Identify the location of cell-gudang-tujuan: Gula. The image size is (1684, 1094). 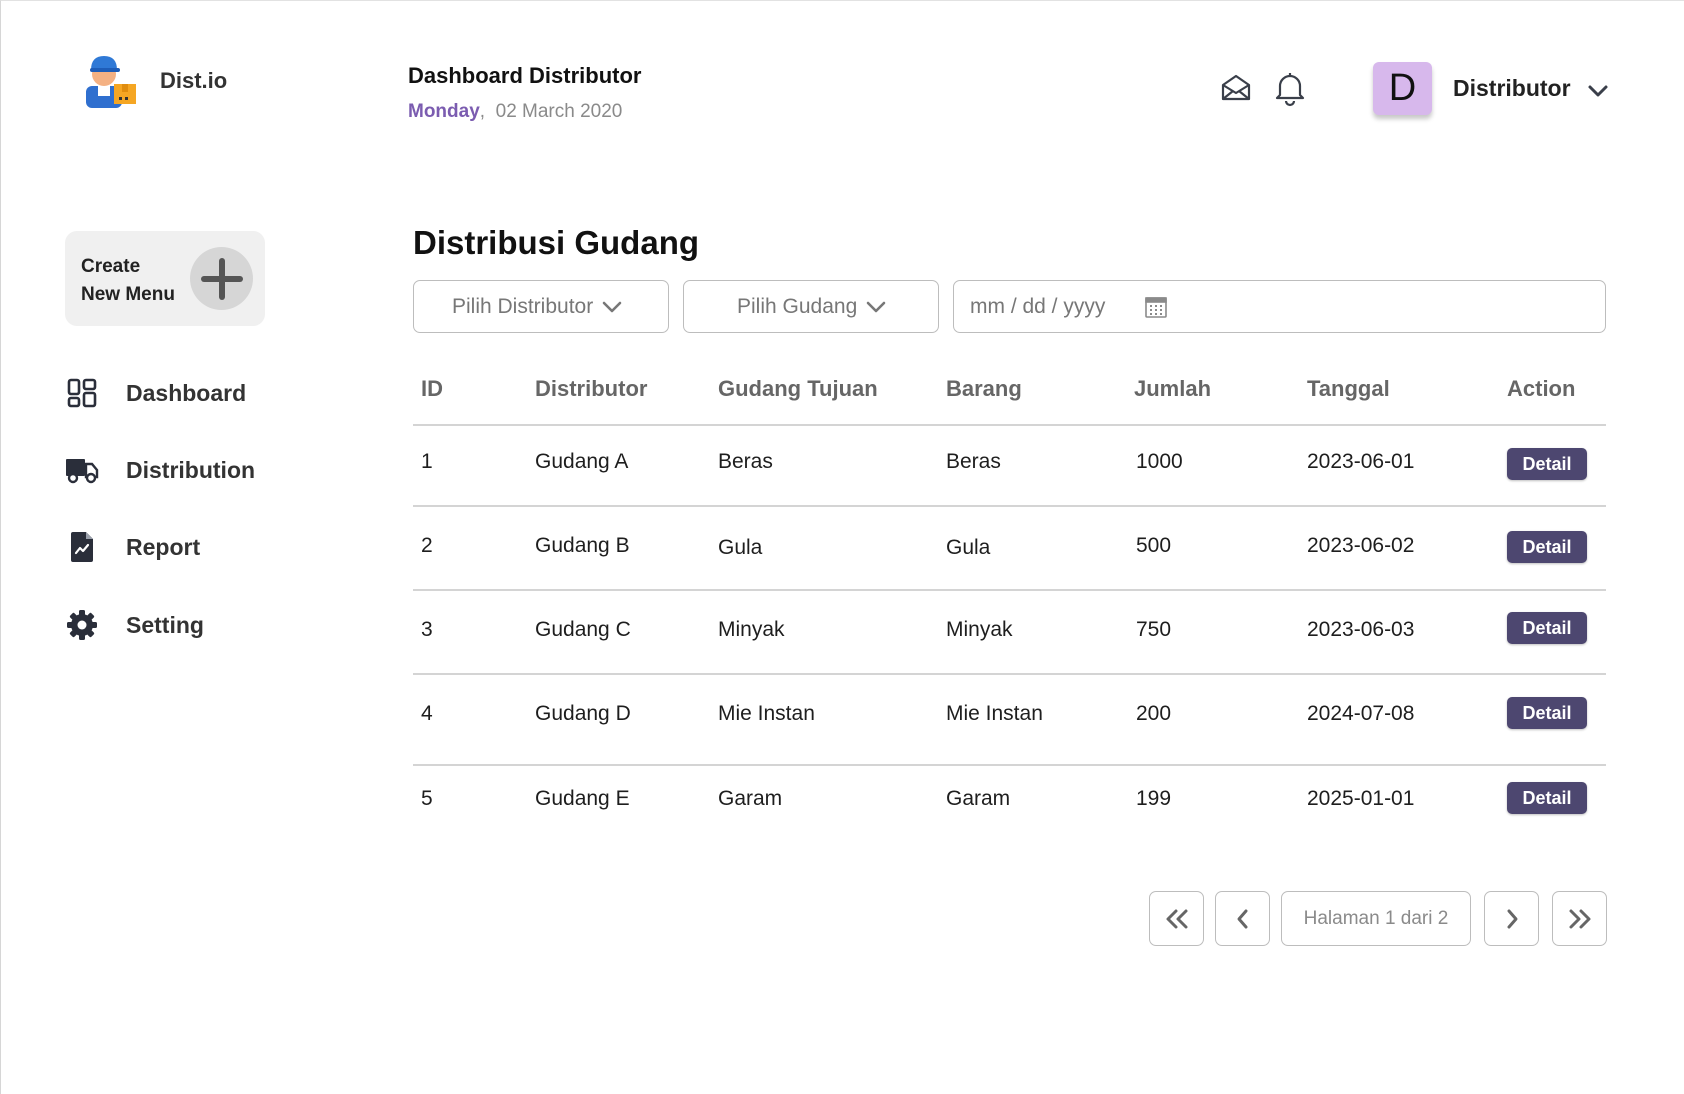
(740, 547).